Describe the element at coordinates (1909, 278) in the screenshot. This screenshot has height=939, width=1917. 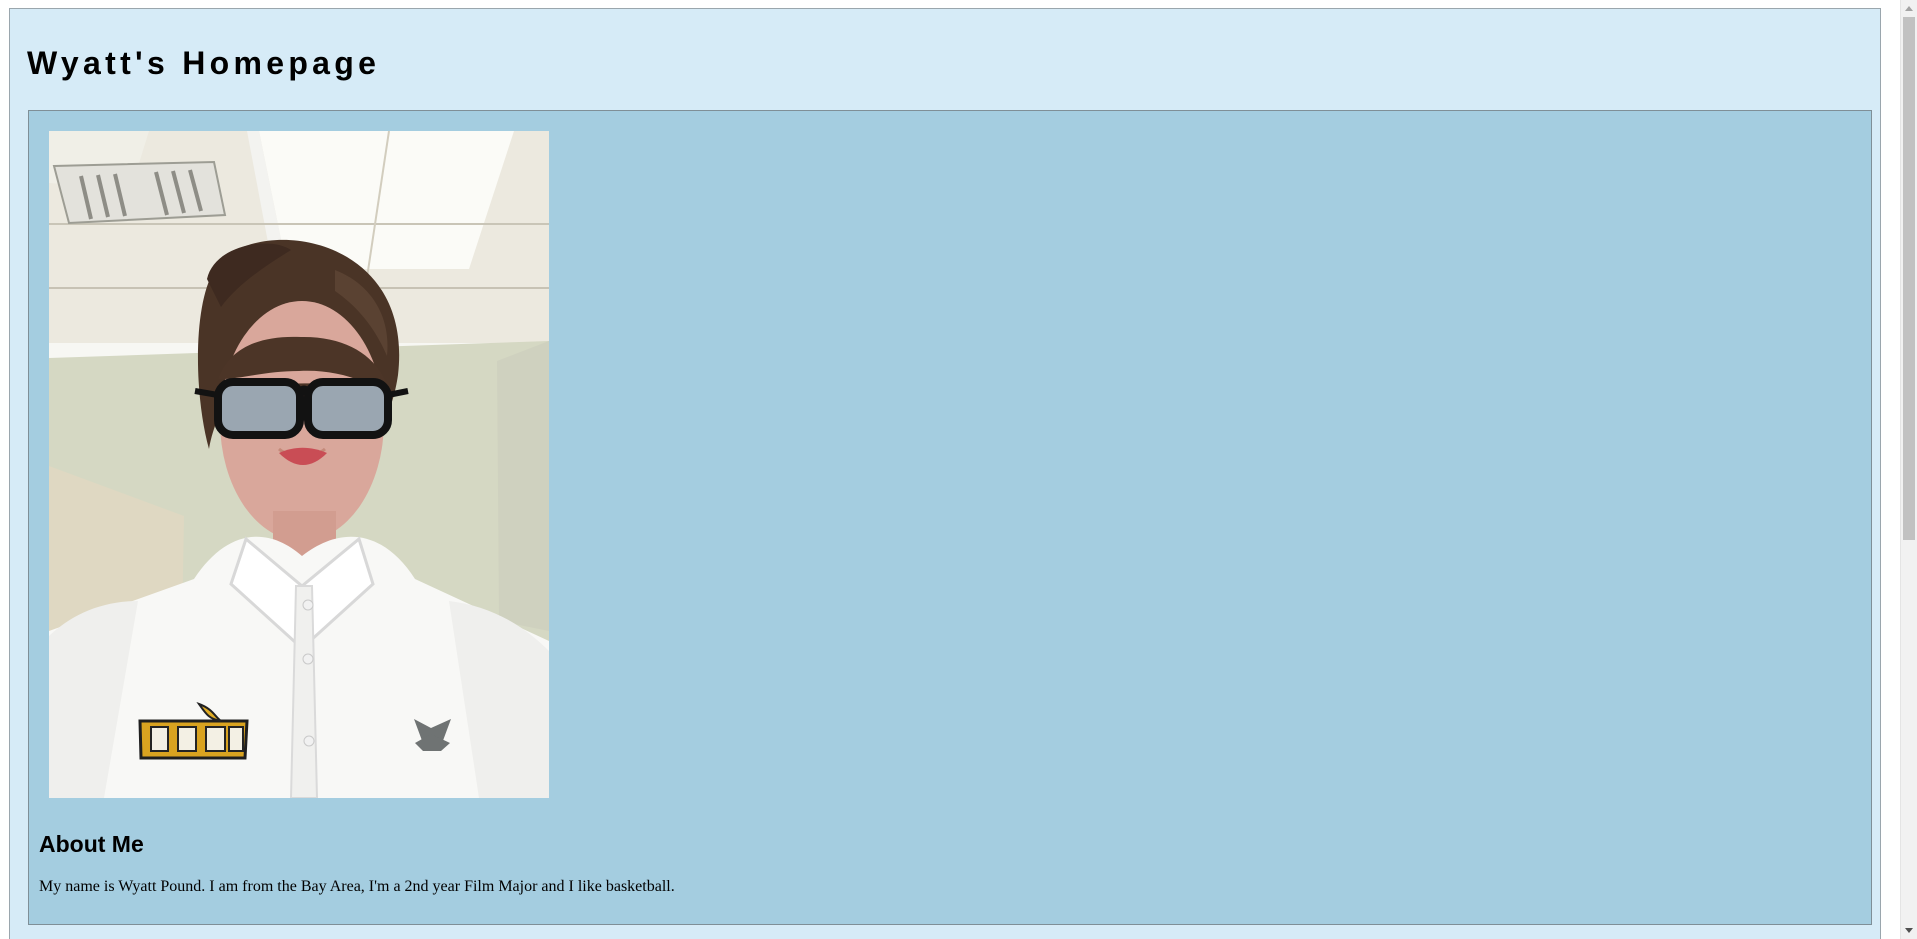
I see `scrollbar-thumb` at that location.